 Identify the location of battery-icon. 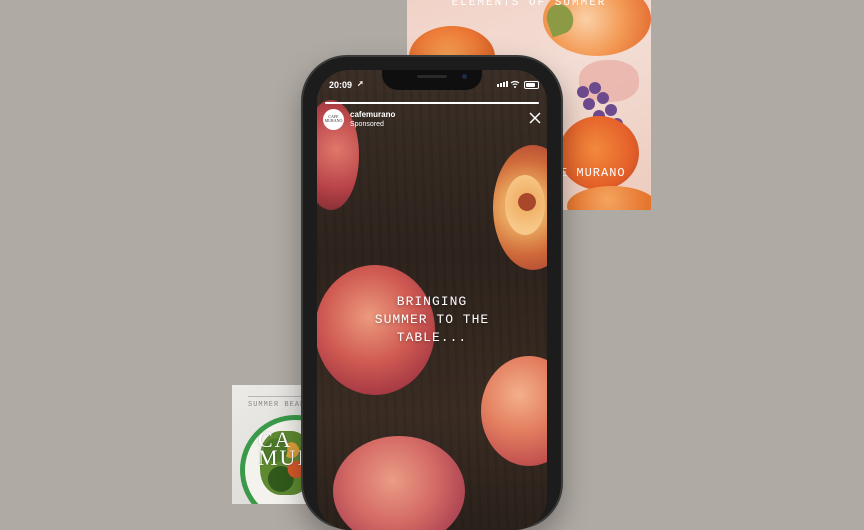
(531, 85).